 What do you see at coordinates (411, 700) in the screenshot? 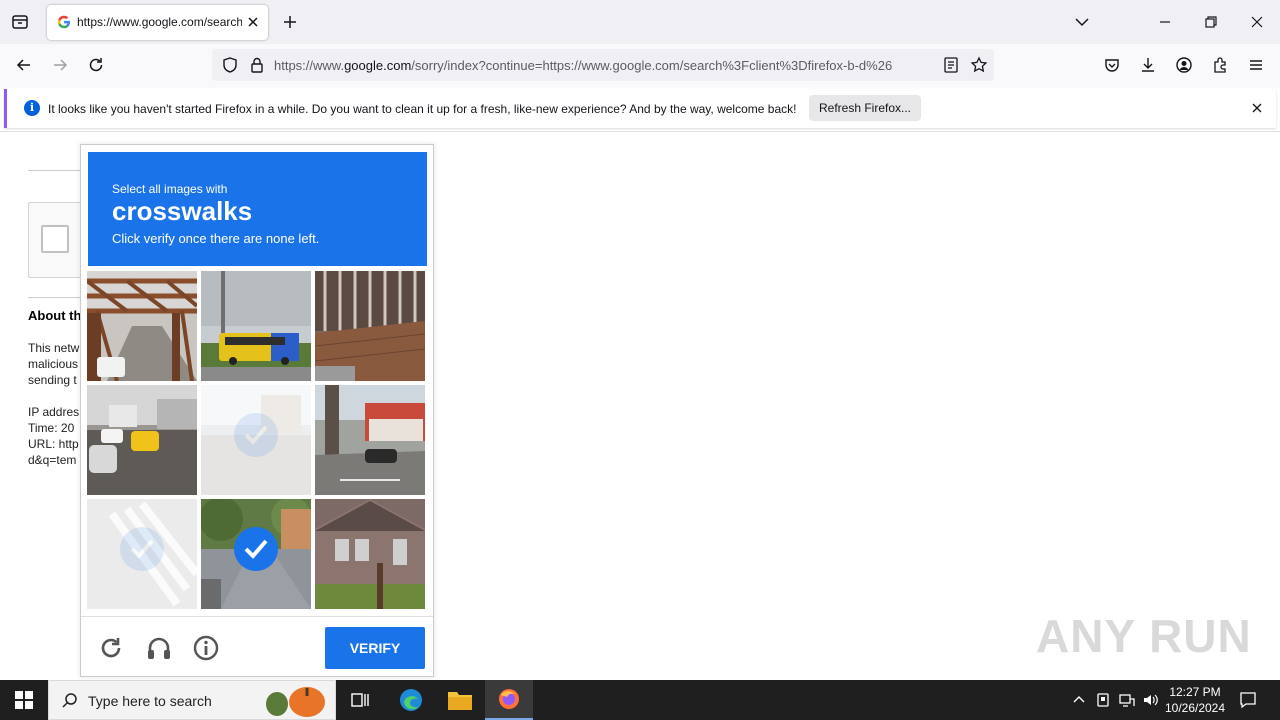
I see `edge-browser-icon` at bounding box center [411, 700].